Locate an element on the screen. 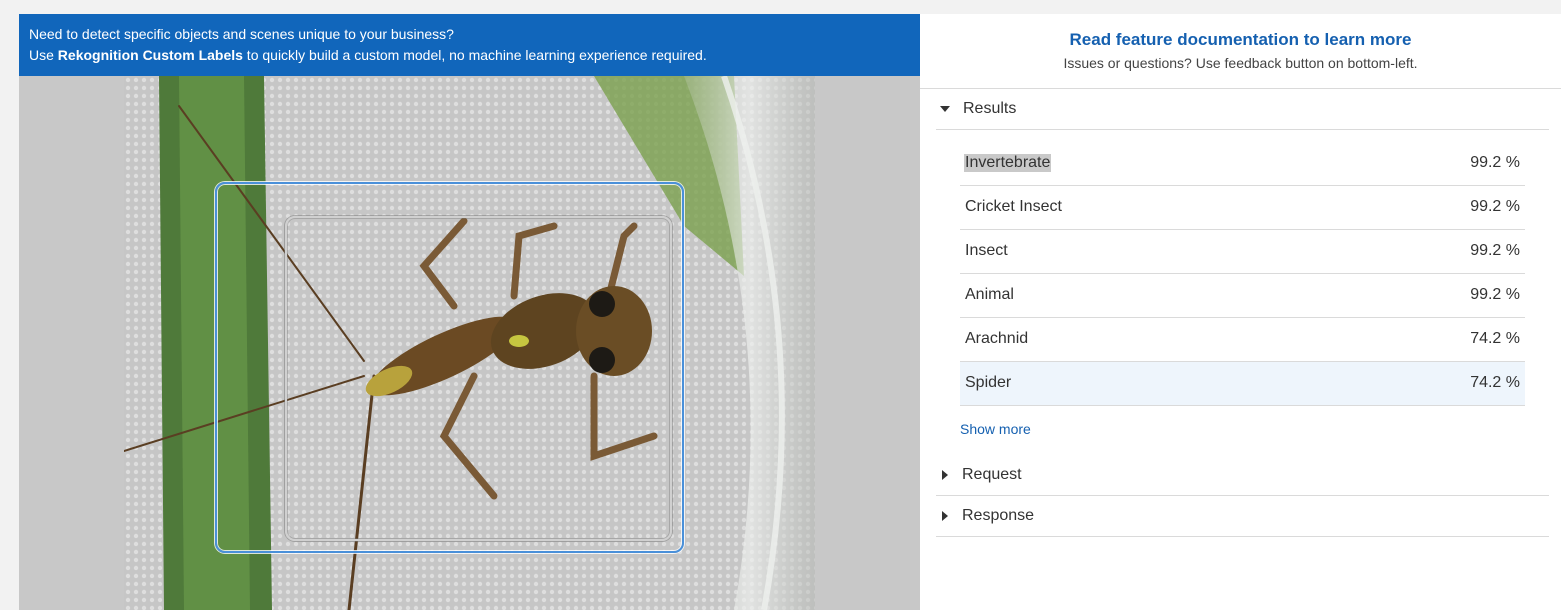  result-label: Spider is located at coordinates (988, 382).